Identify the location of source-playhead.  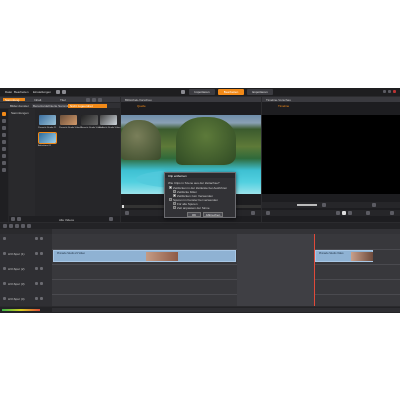
(123, 206).